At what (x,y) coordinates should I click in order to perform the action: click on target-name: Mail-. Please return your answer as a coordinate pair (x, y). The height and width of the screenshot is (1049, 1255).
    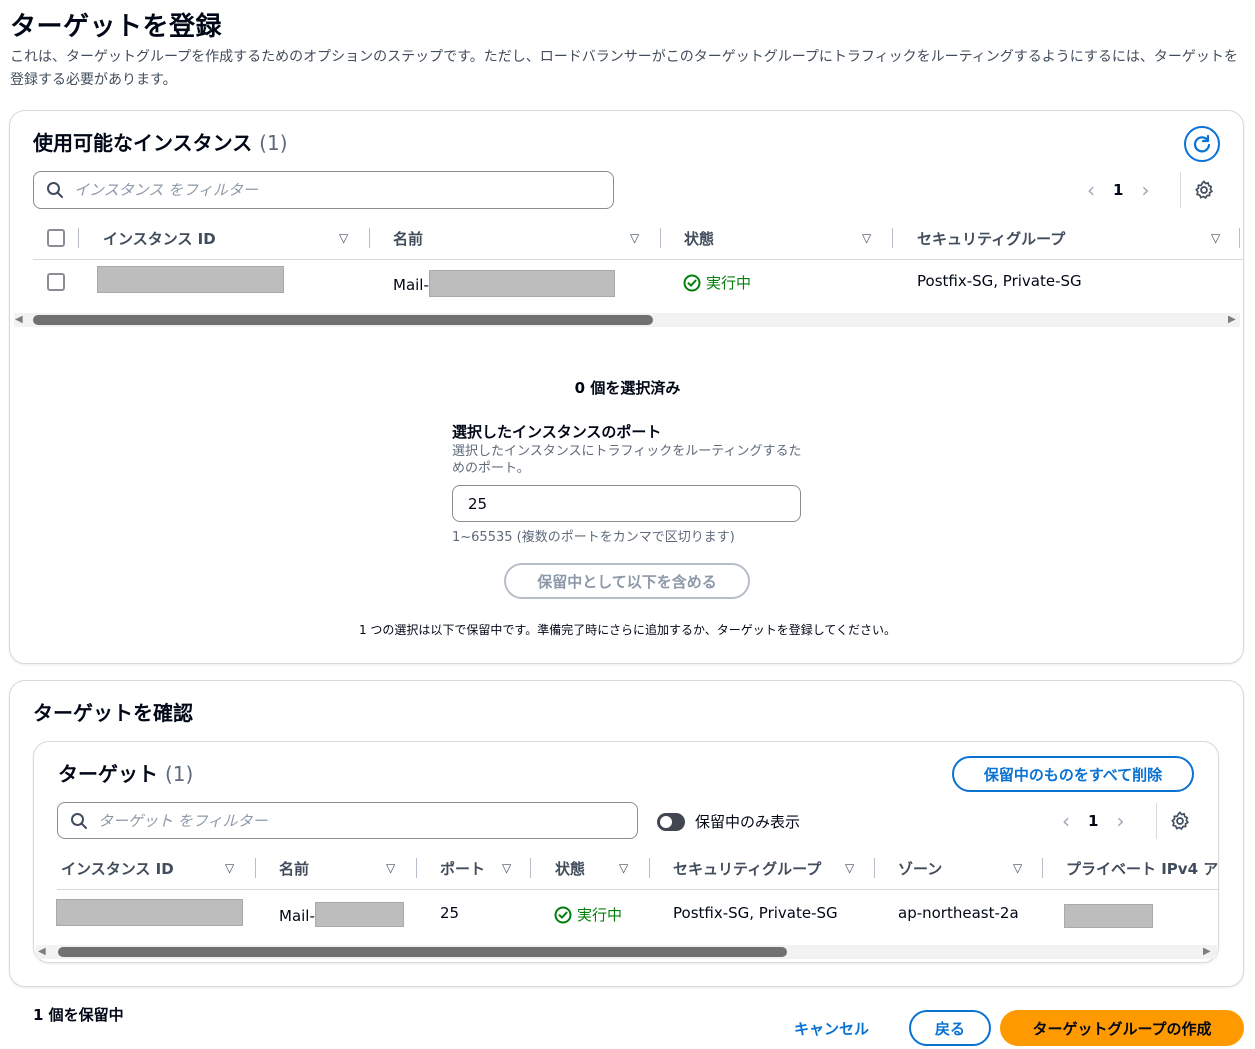
    Looking at the image, I should click on (341, 914).